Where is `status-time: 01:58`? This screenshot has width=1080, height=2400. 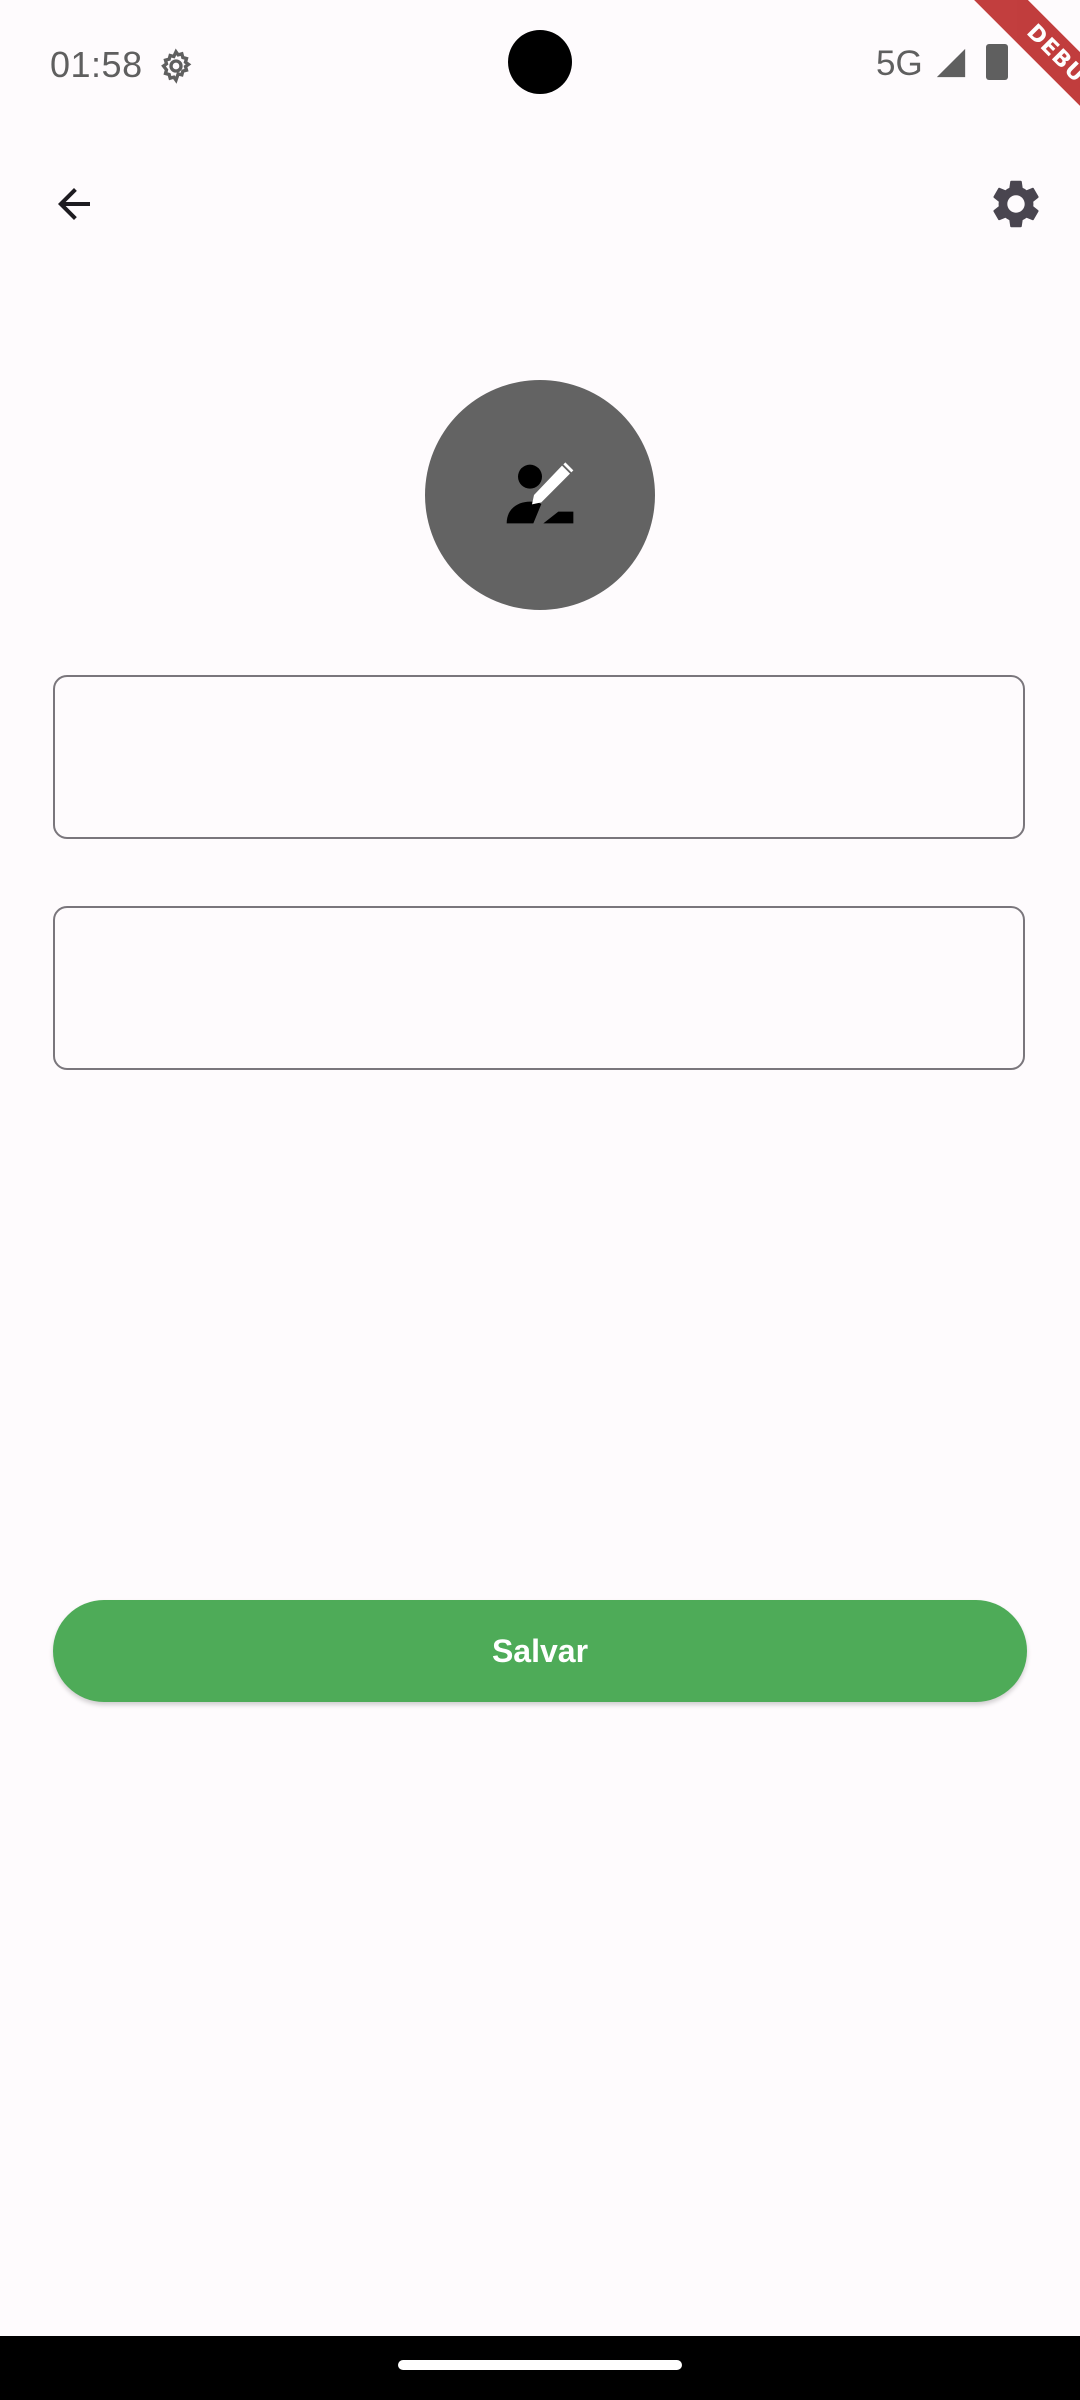
status-time: 01:58 is located at coordinates (96, 64).